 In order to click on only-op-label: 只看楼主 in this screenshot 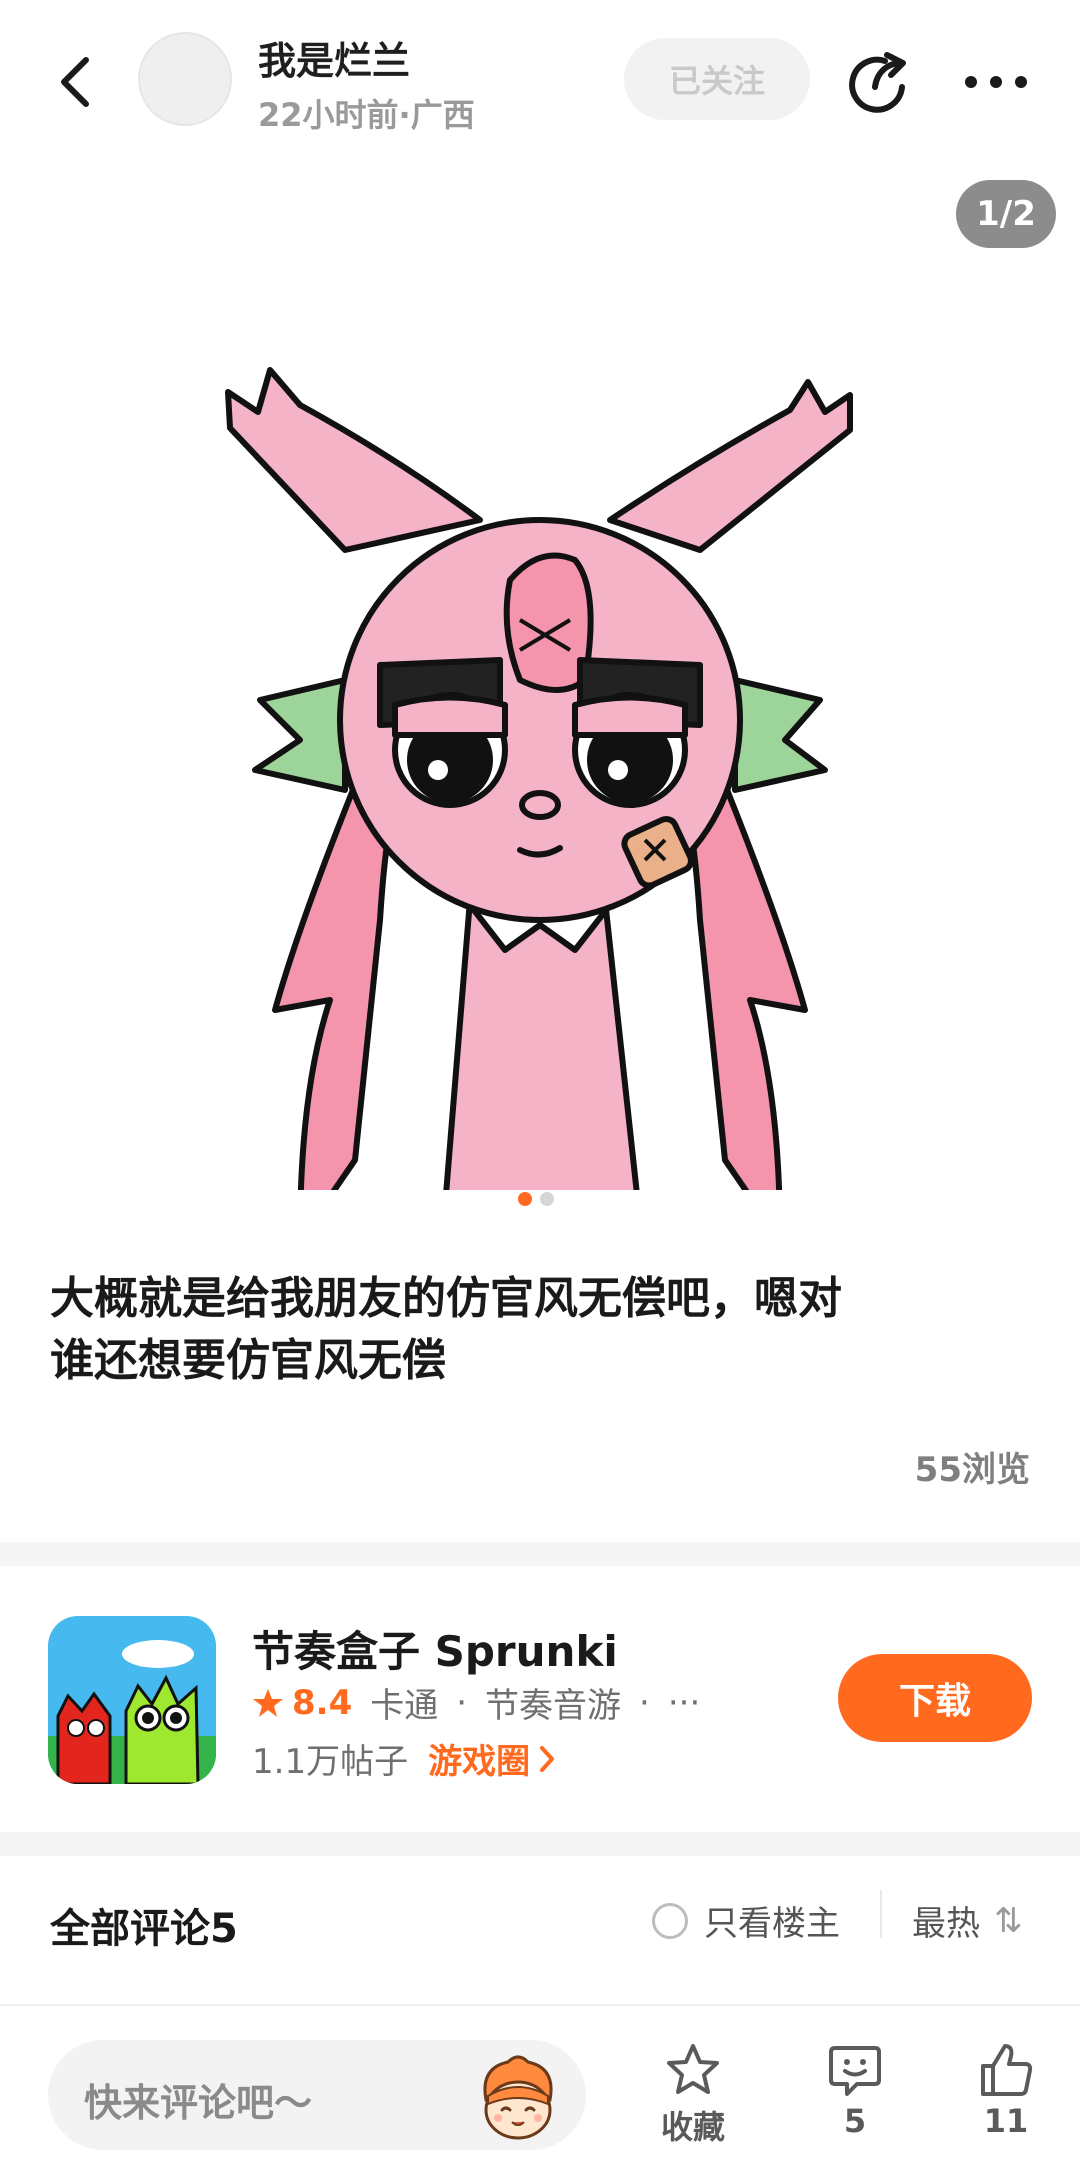, I will do `click(772, 1924)`.